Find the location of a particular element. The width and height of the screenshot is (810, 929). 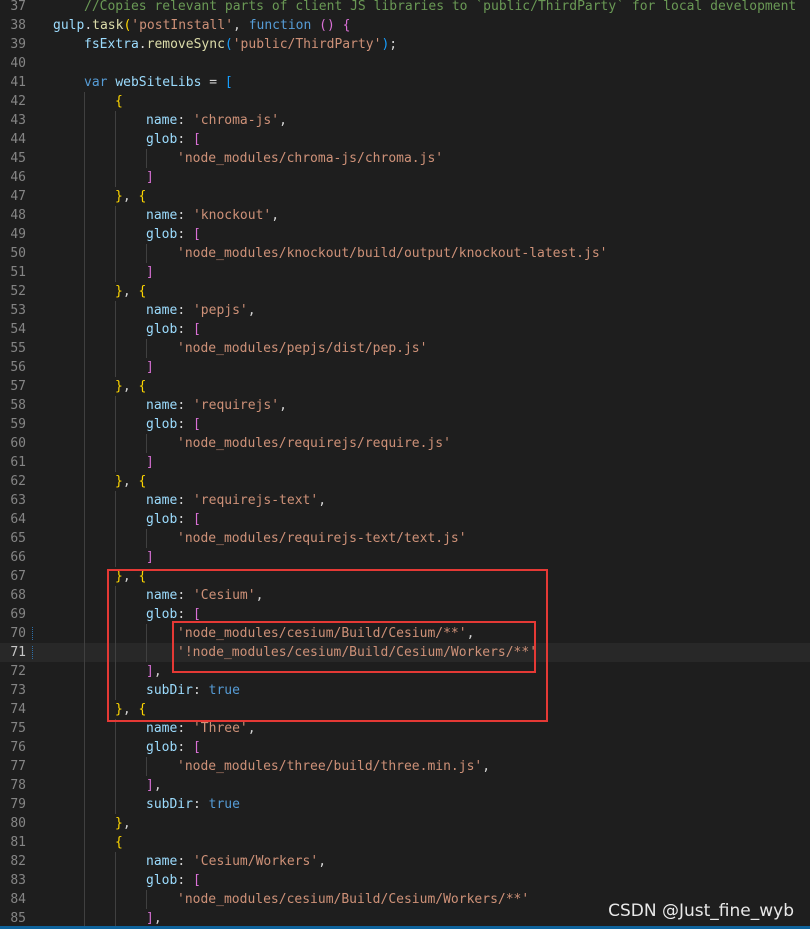

code-text: gulp.task('postInstall', function () { is located at coordinates (201, 25).